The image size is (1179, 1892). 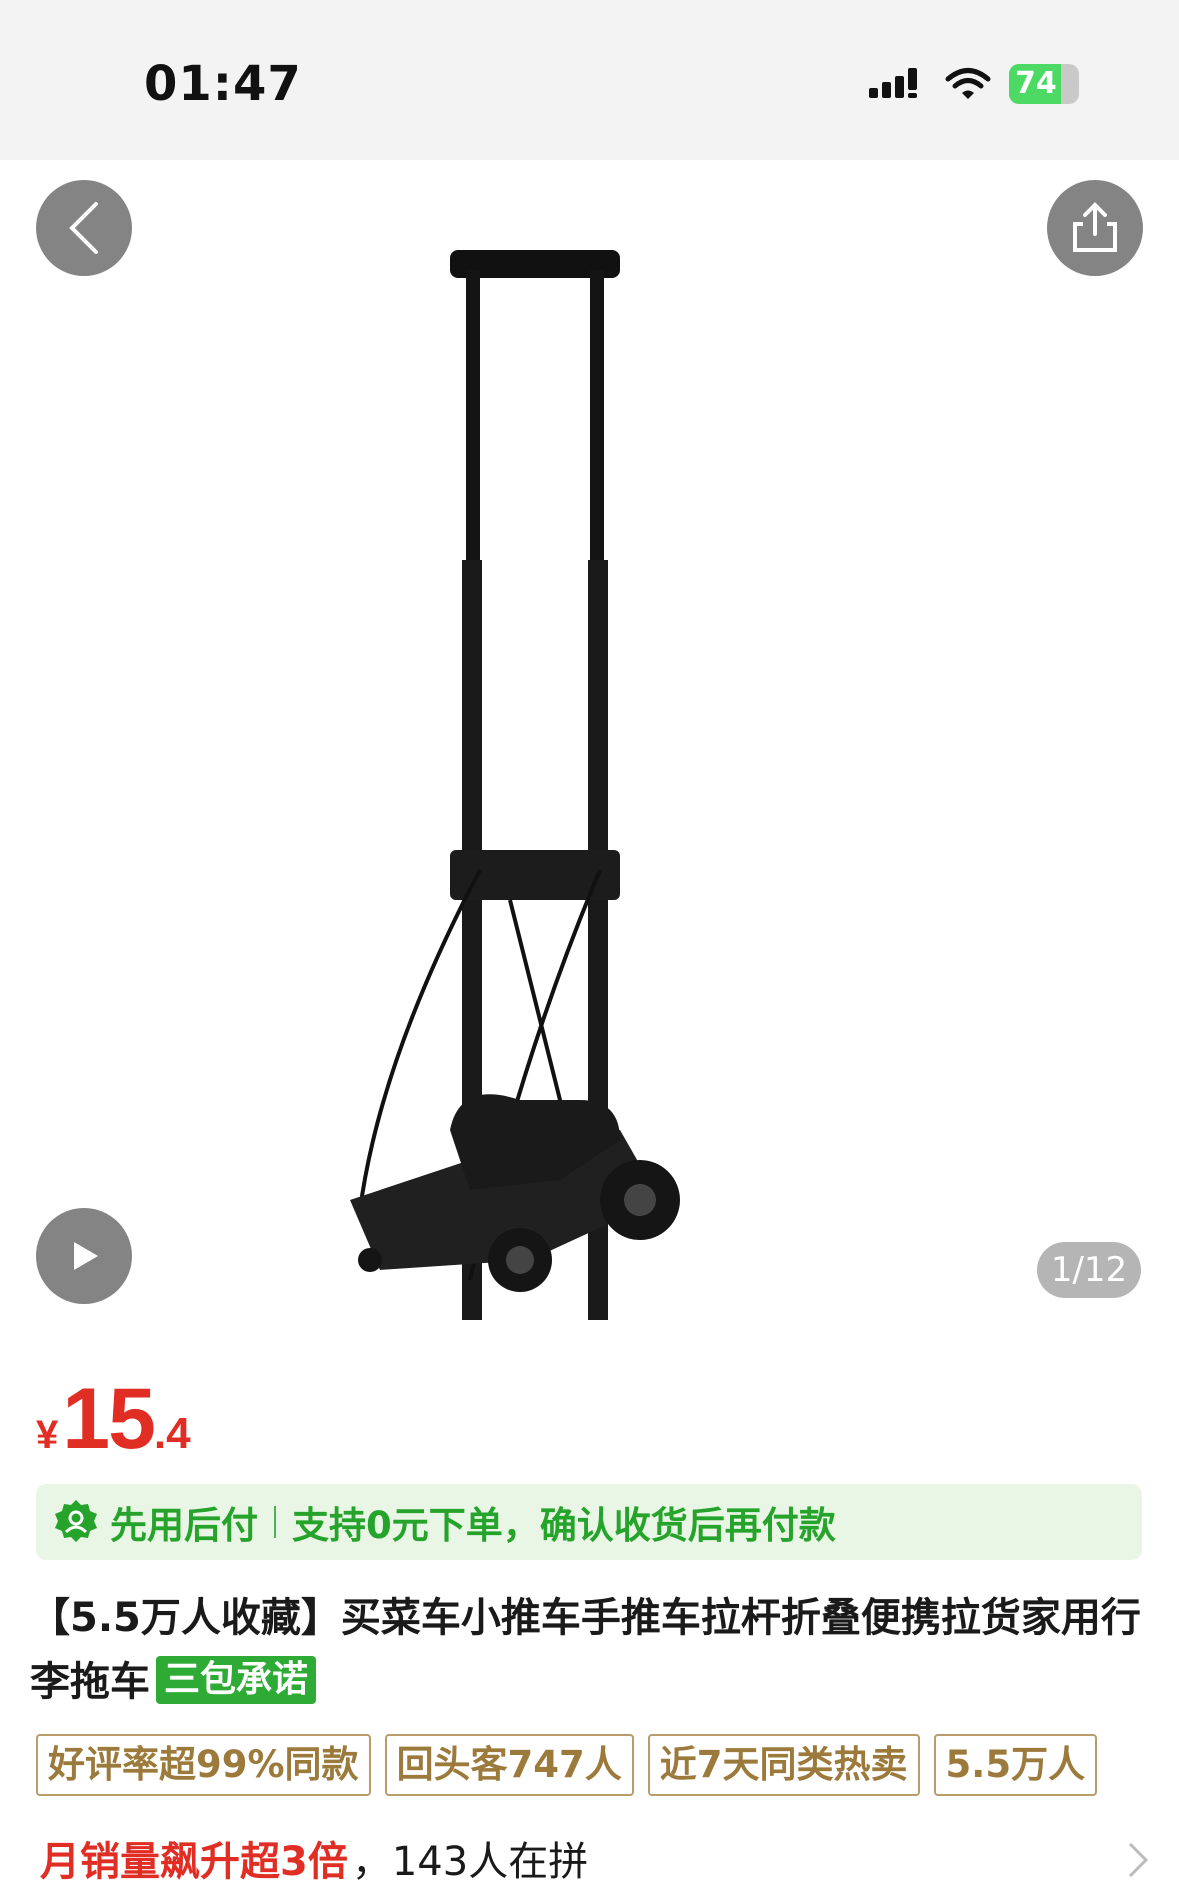 What do you see at coordinates (893, 83) in the screenshot?
I see `signal-icon` at bounding box center [893, 83].